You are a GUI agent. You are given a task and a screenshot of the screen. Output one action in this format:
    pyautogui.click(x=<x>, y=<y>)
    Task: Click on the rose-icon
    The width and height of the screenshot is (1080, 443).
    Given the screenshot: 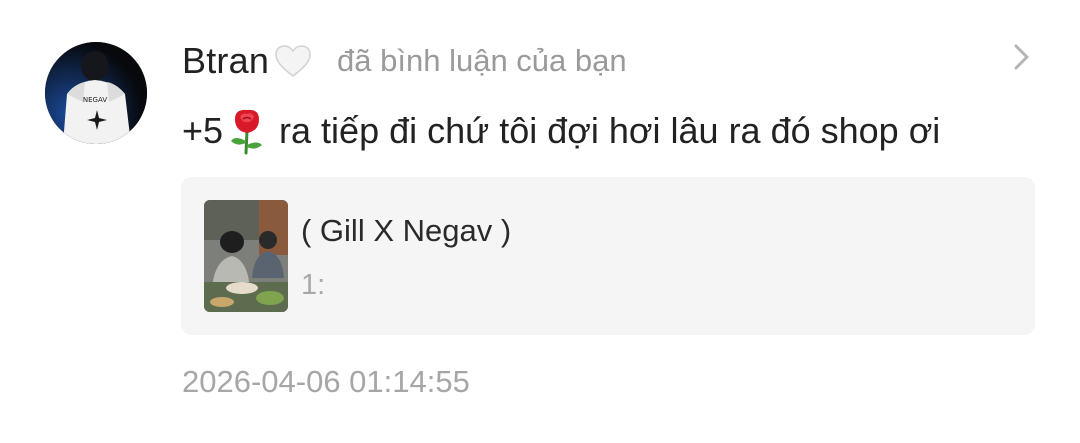 What is the action you would take?
    pyautogui.click(x=247, y=131)
    